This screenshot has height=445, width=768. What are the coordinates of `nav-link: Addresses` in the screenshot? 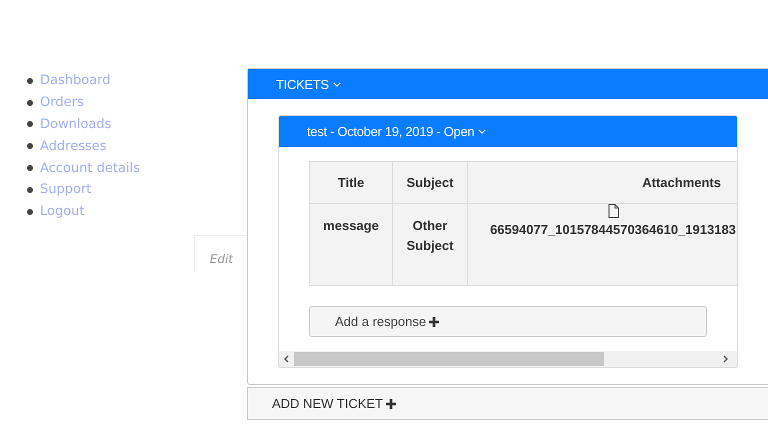 It's located at (73, 146).